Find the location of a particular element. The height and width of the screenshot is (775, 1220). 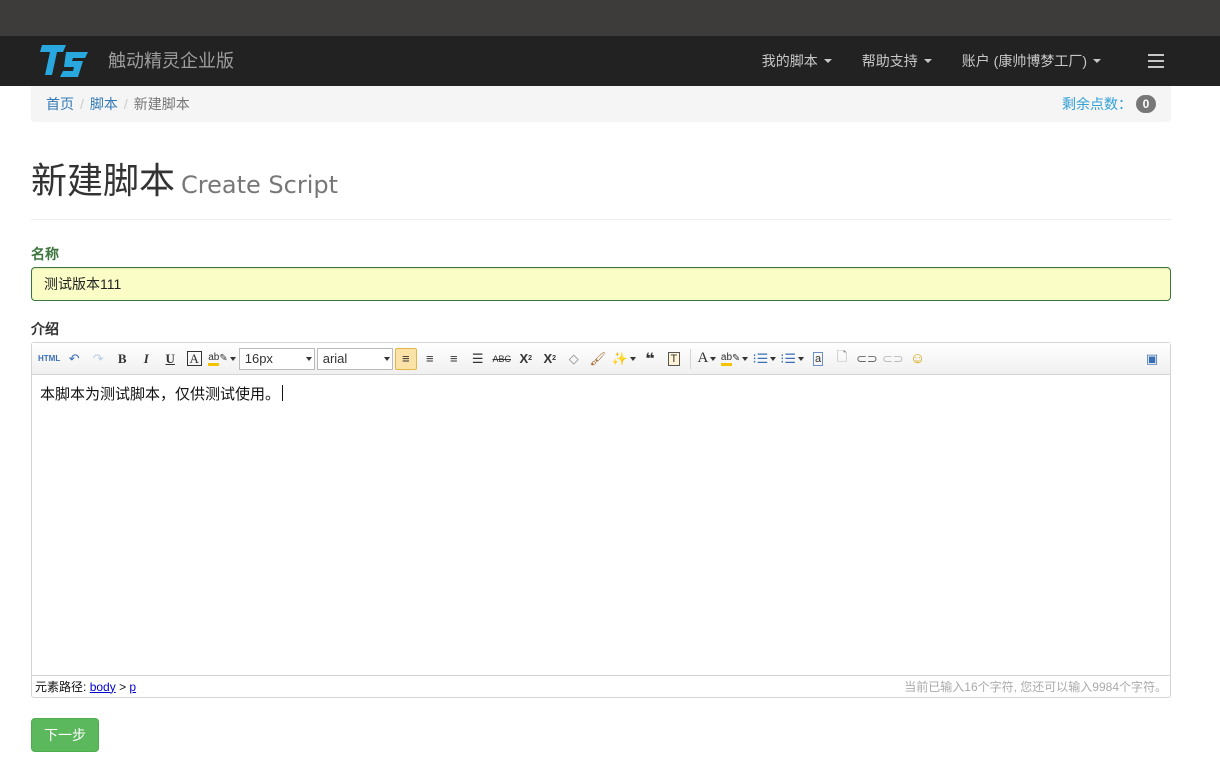

subscript-icon: X2 is located at coordinates (550, 359).